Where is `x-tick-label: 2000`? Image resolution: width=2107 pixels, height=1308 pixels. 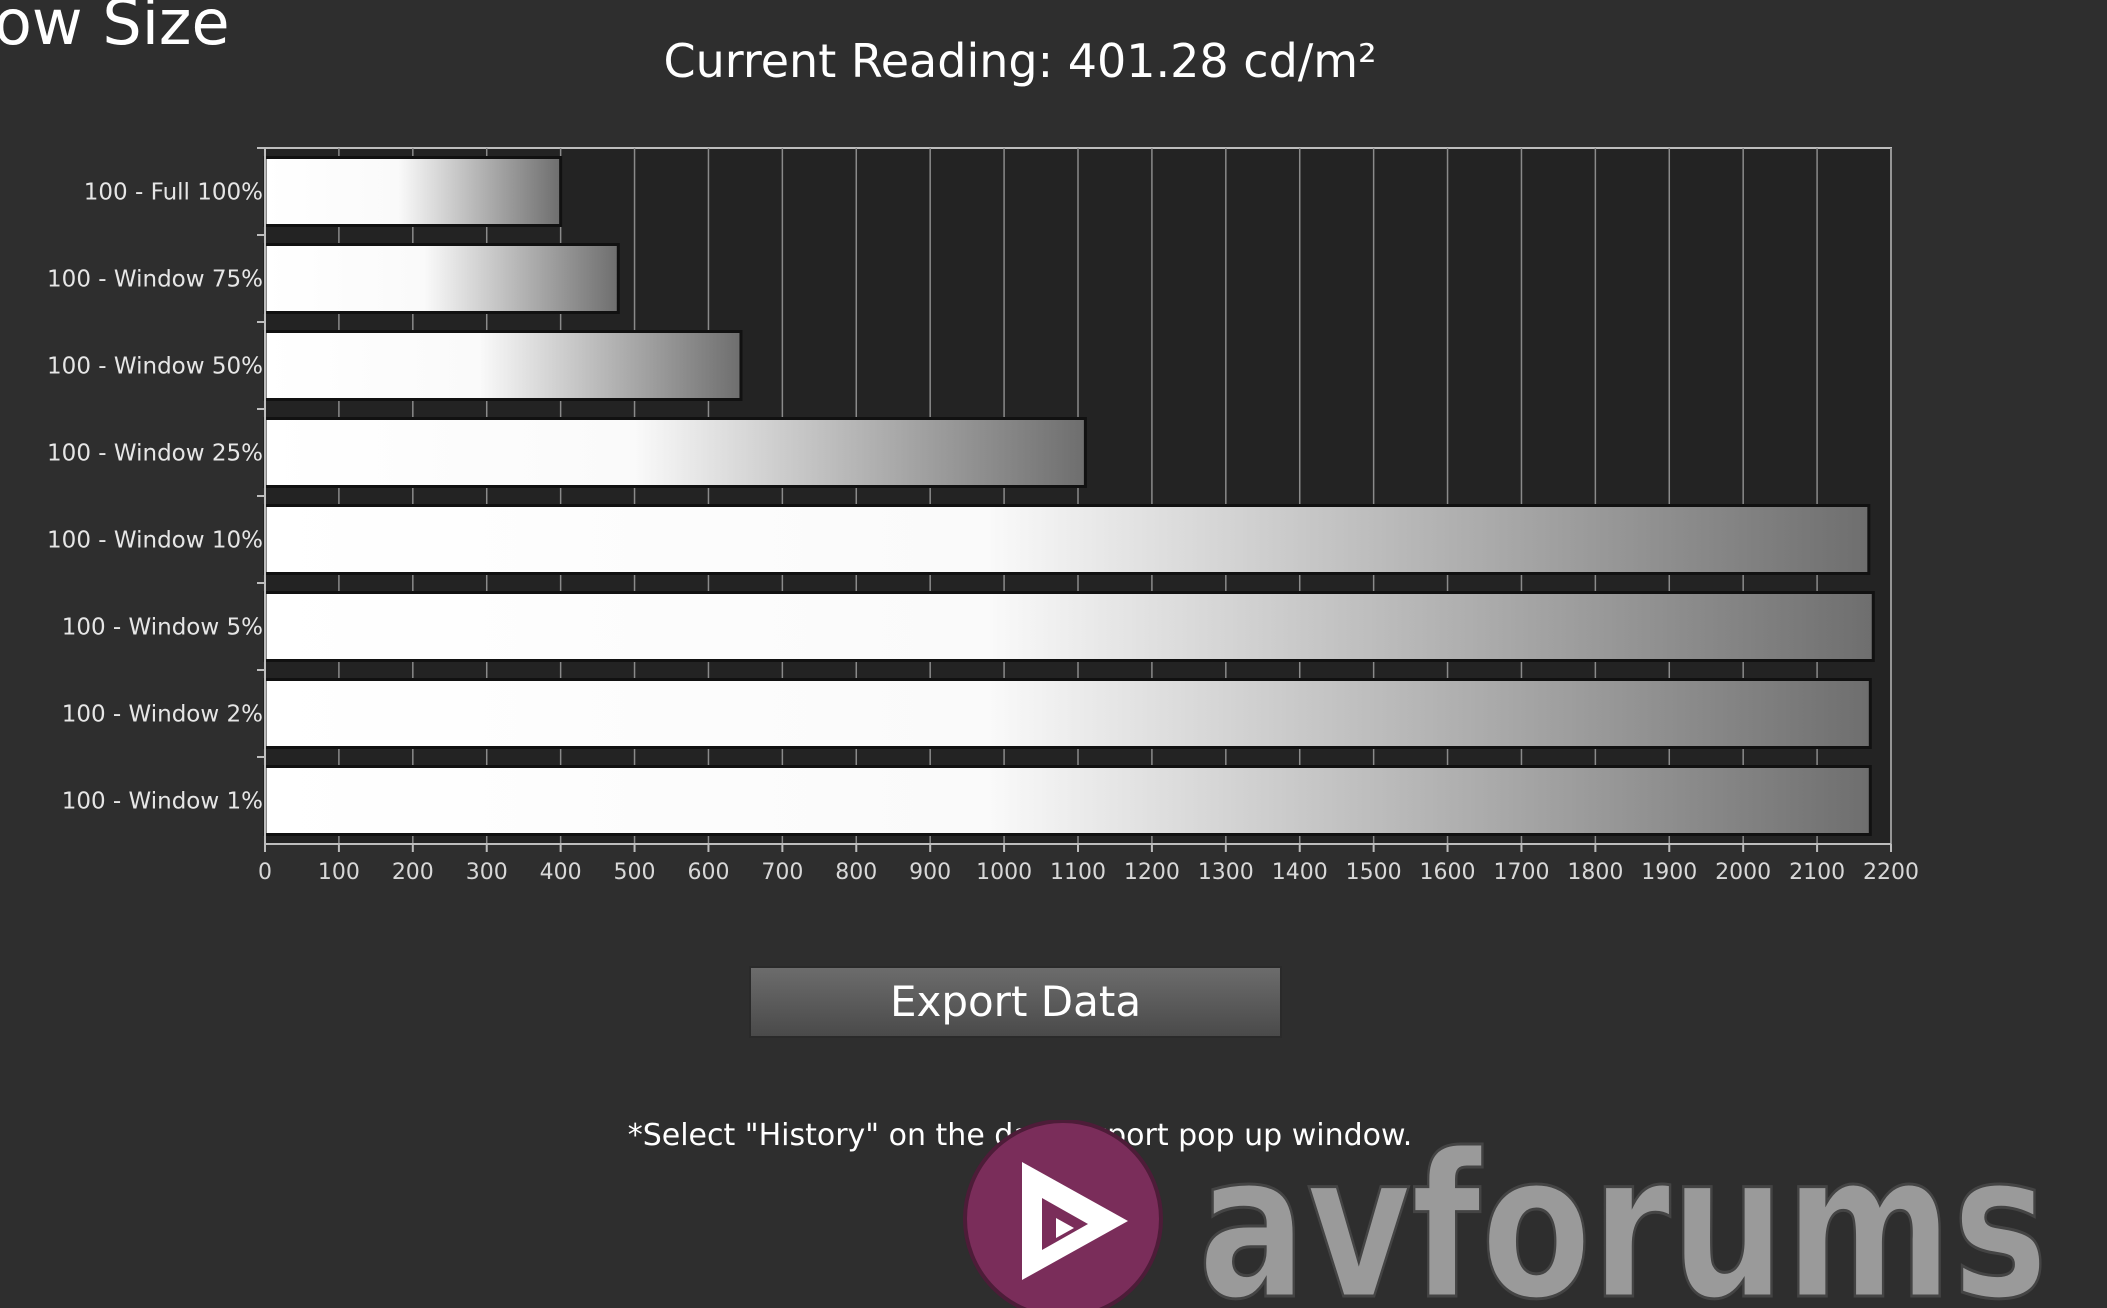 x-tick-label: 2000 is located at coordinates (1743, 872).